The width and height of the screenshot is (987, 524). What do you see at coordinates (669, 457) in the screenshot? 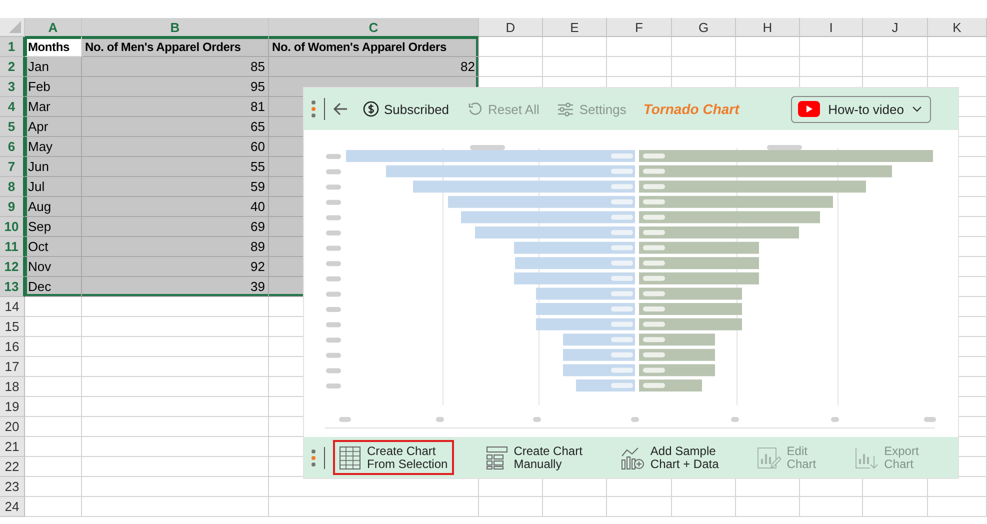
I see `sample-button: Add Sample Chart + Data` at bounding box center [669, 457].